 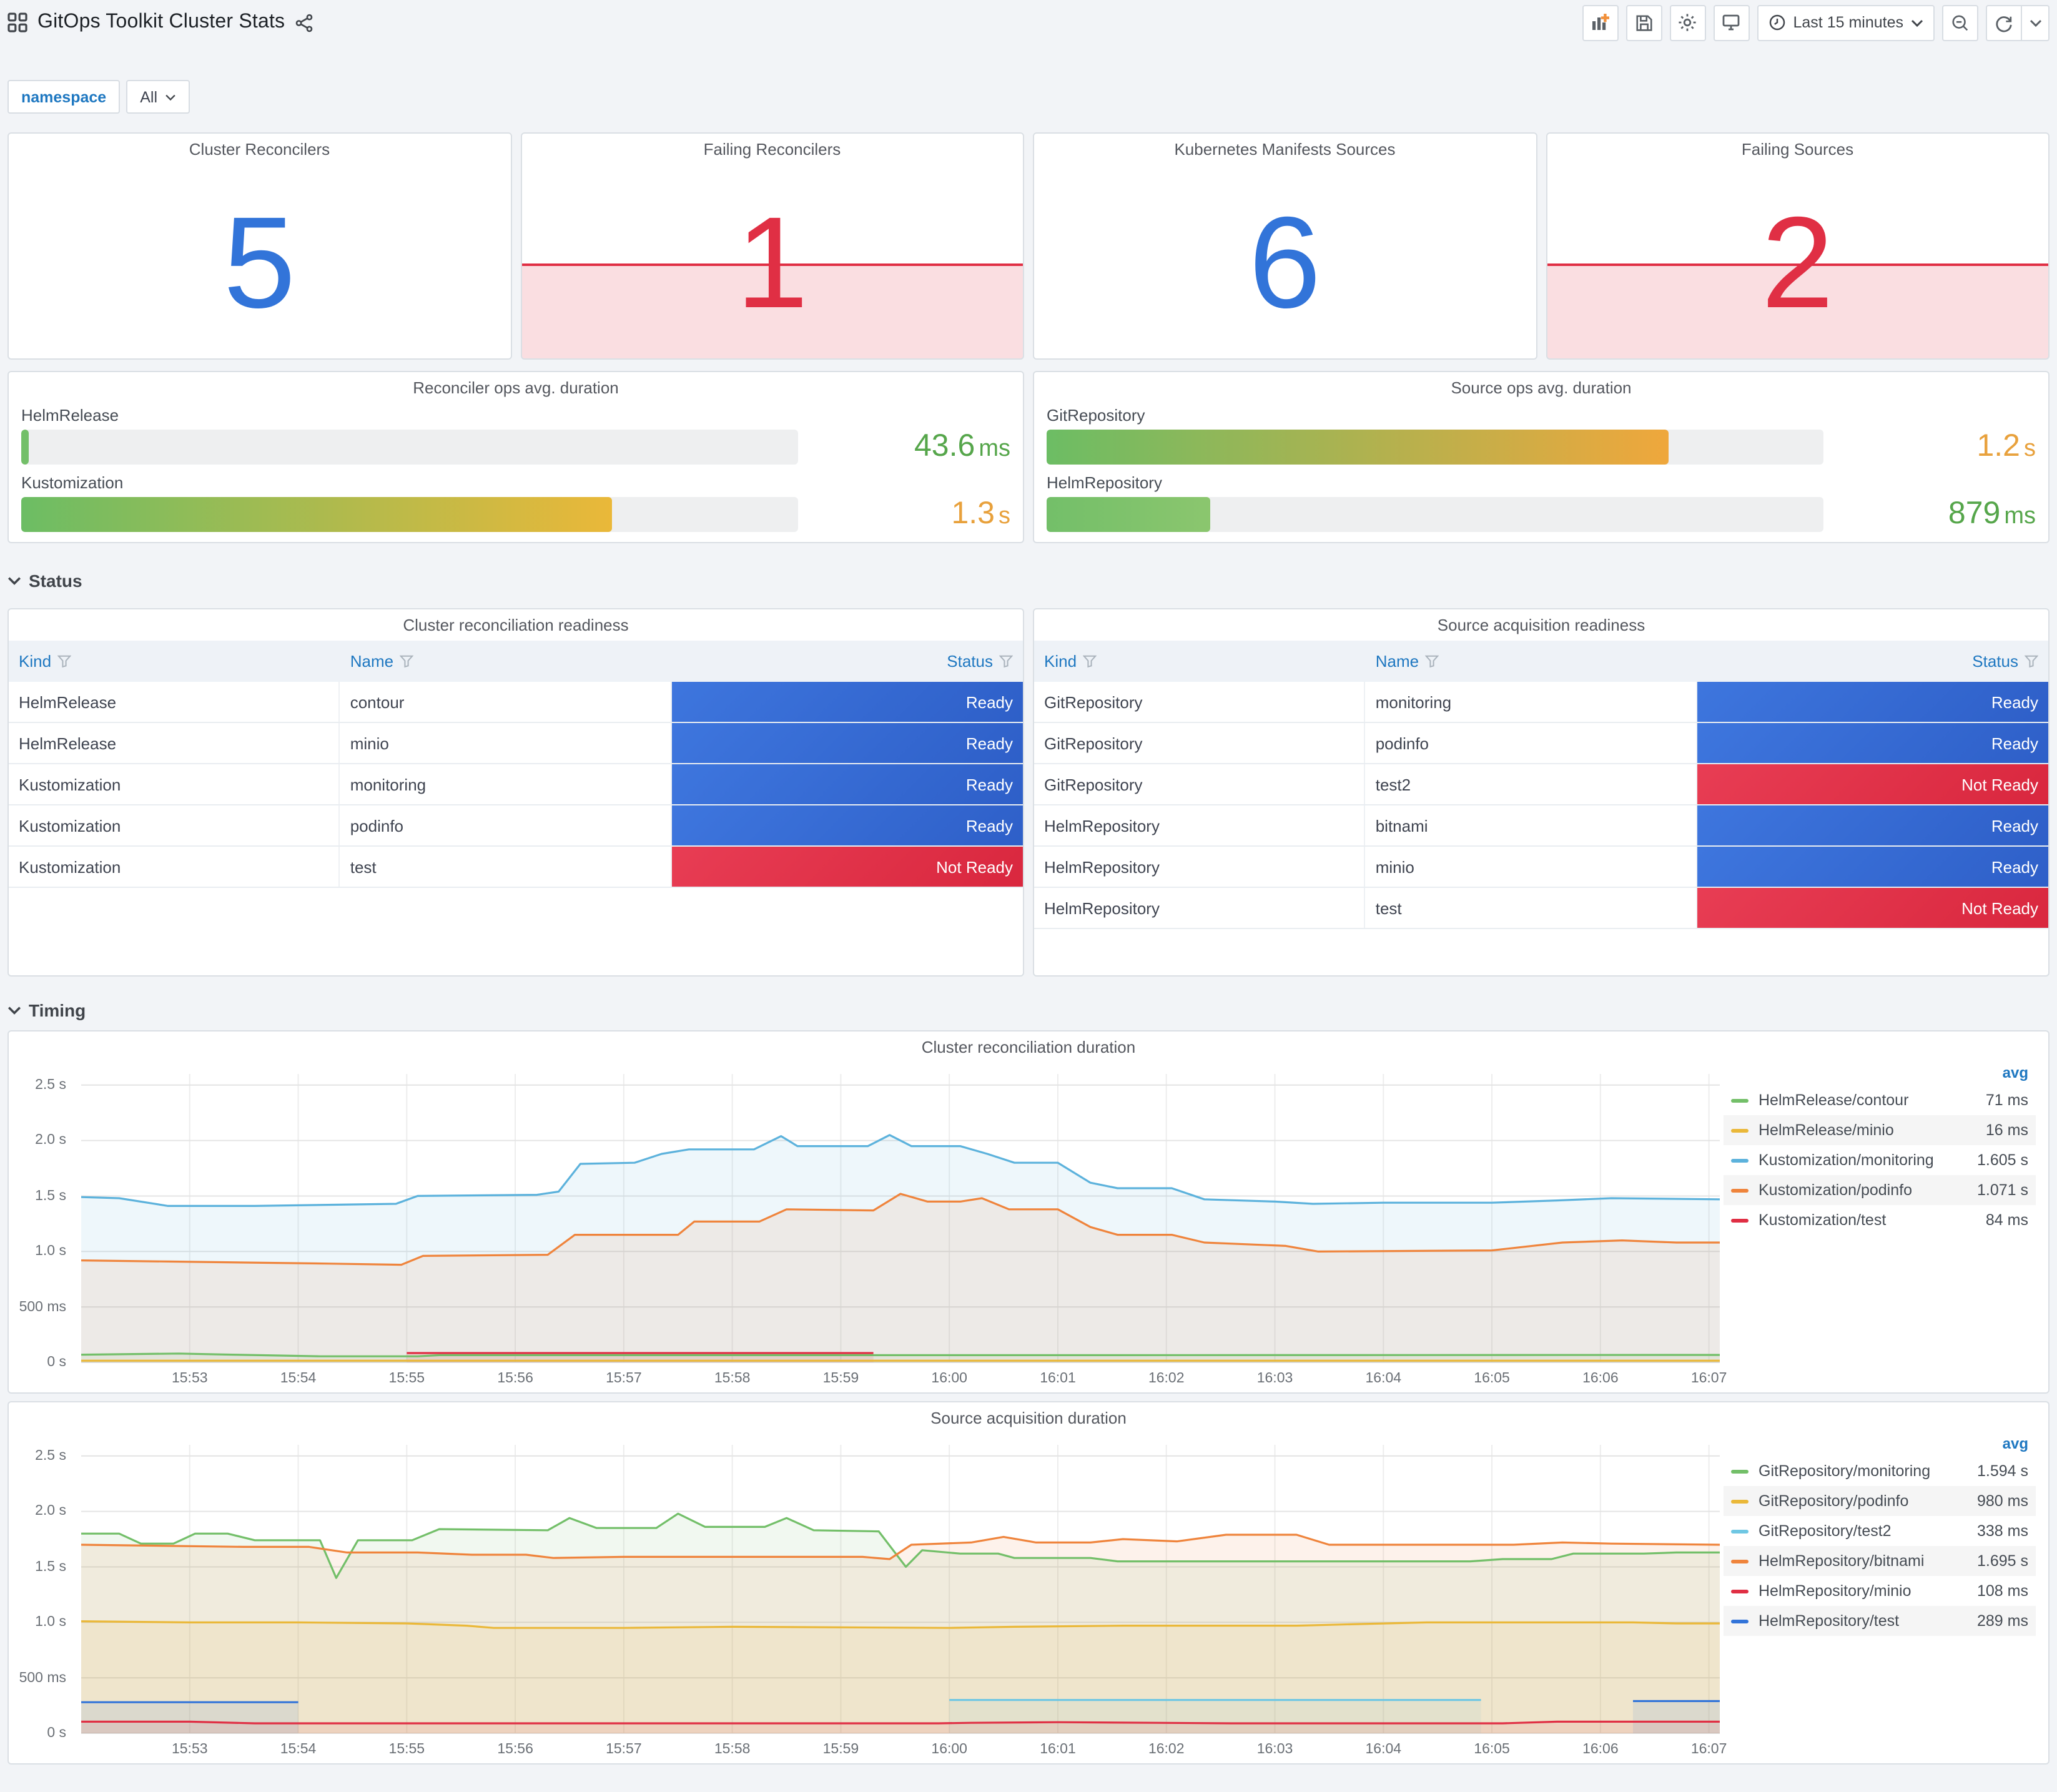 What do you see at coordinates (772, 264) in the screenshot?
I see `stat-value: 1` at bounding box center [772, 264].